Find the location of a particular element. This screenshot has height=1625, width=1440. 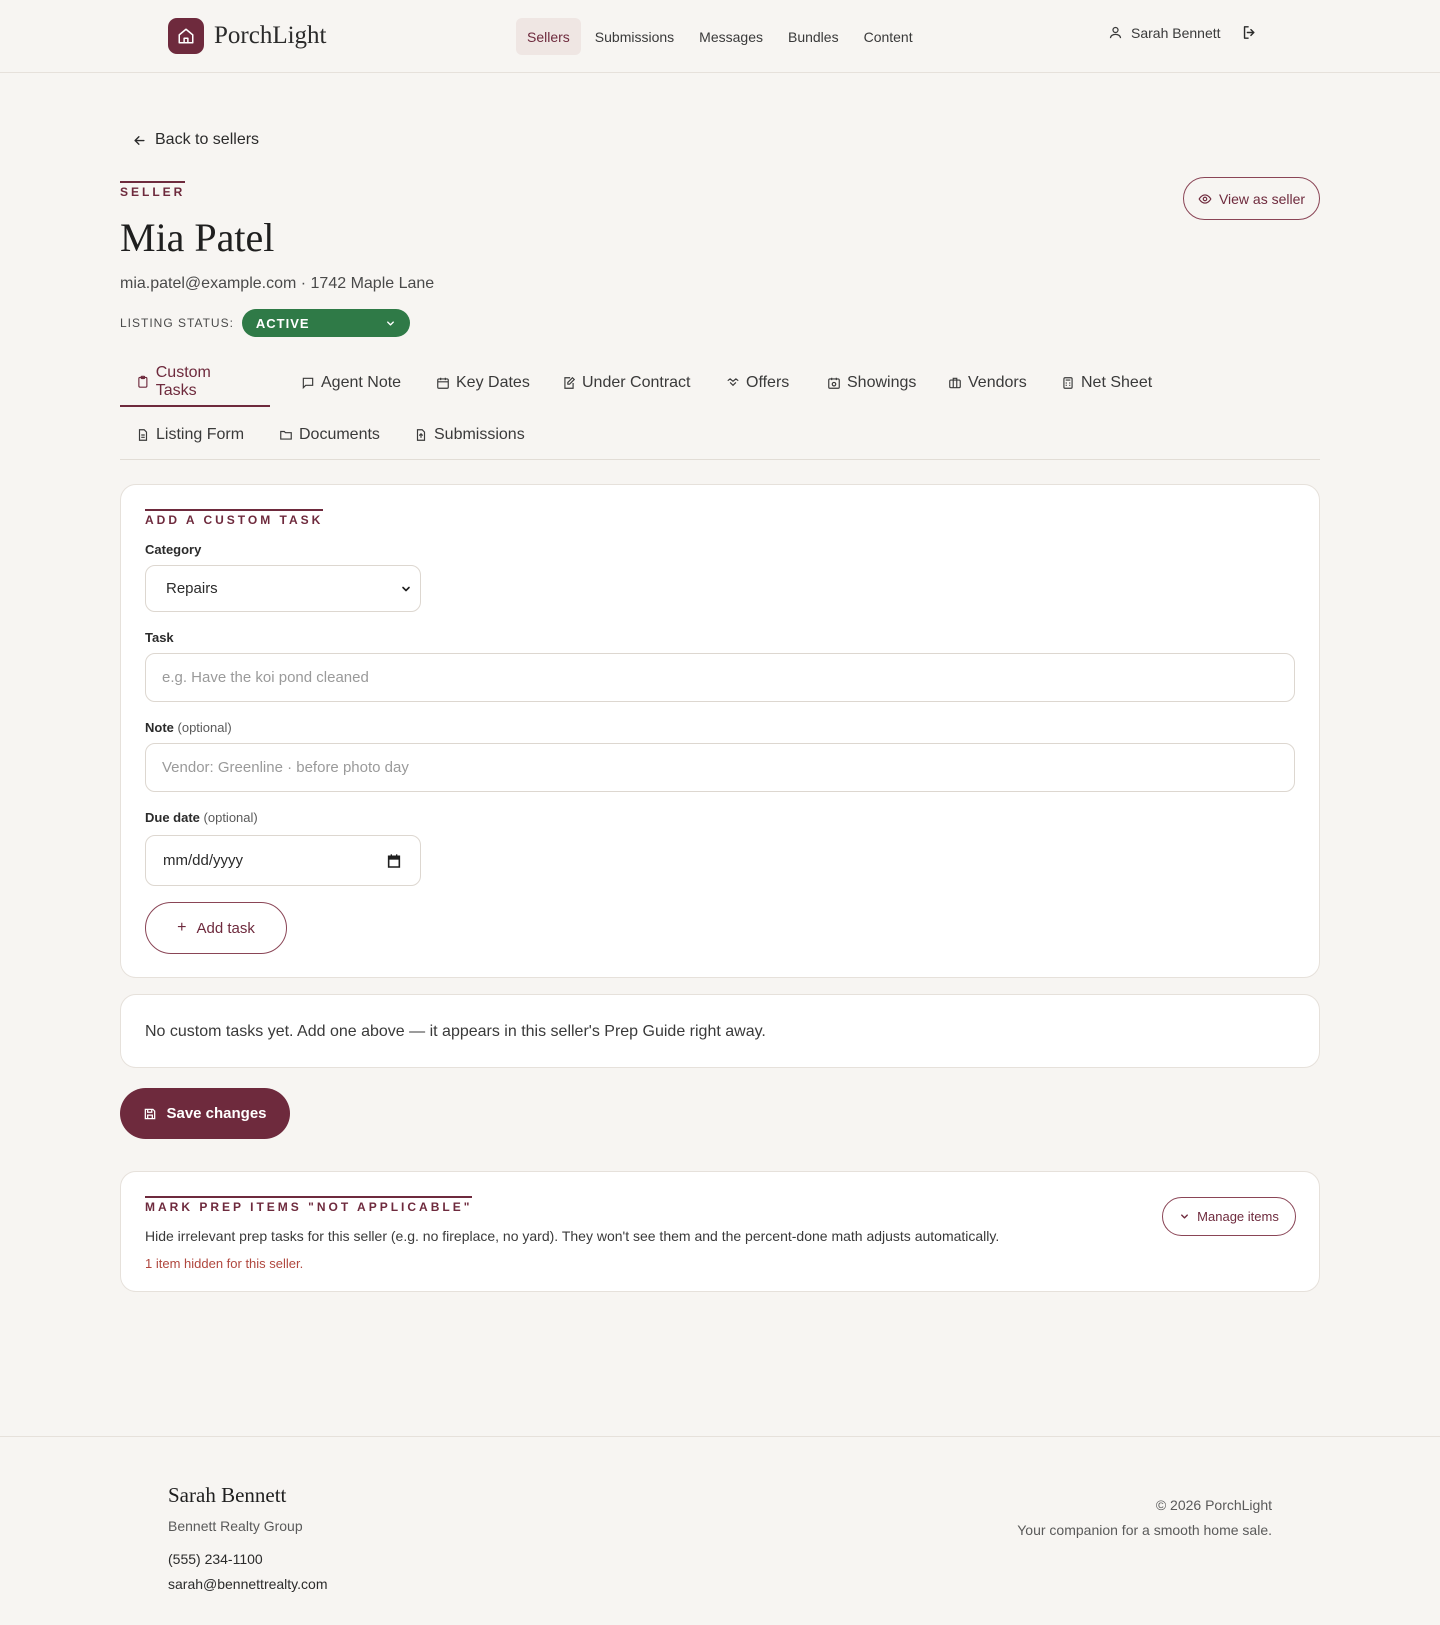

back-to-sellers-link: Back to sellers is located at coordinates (195, 140).